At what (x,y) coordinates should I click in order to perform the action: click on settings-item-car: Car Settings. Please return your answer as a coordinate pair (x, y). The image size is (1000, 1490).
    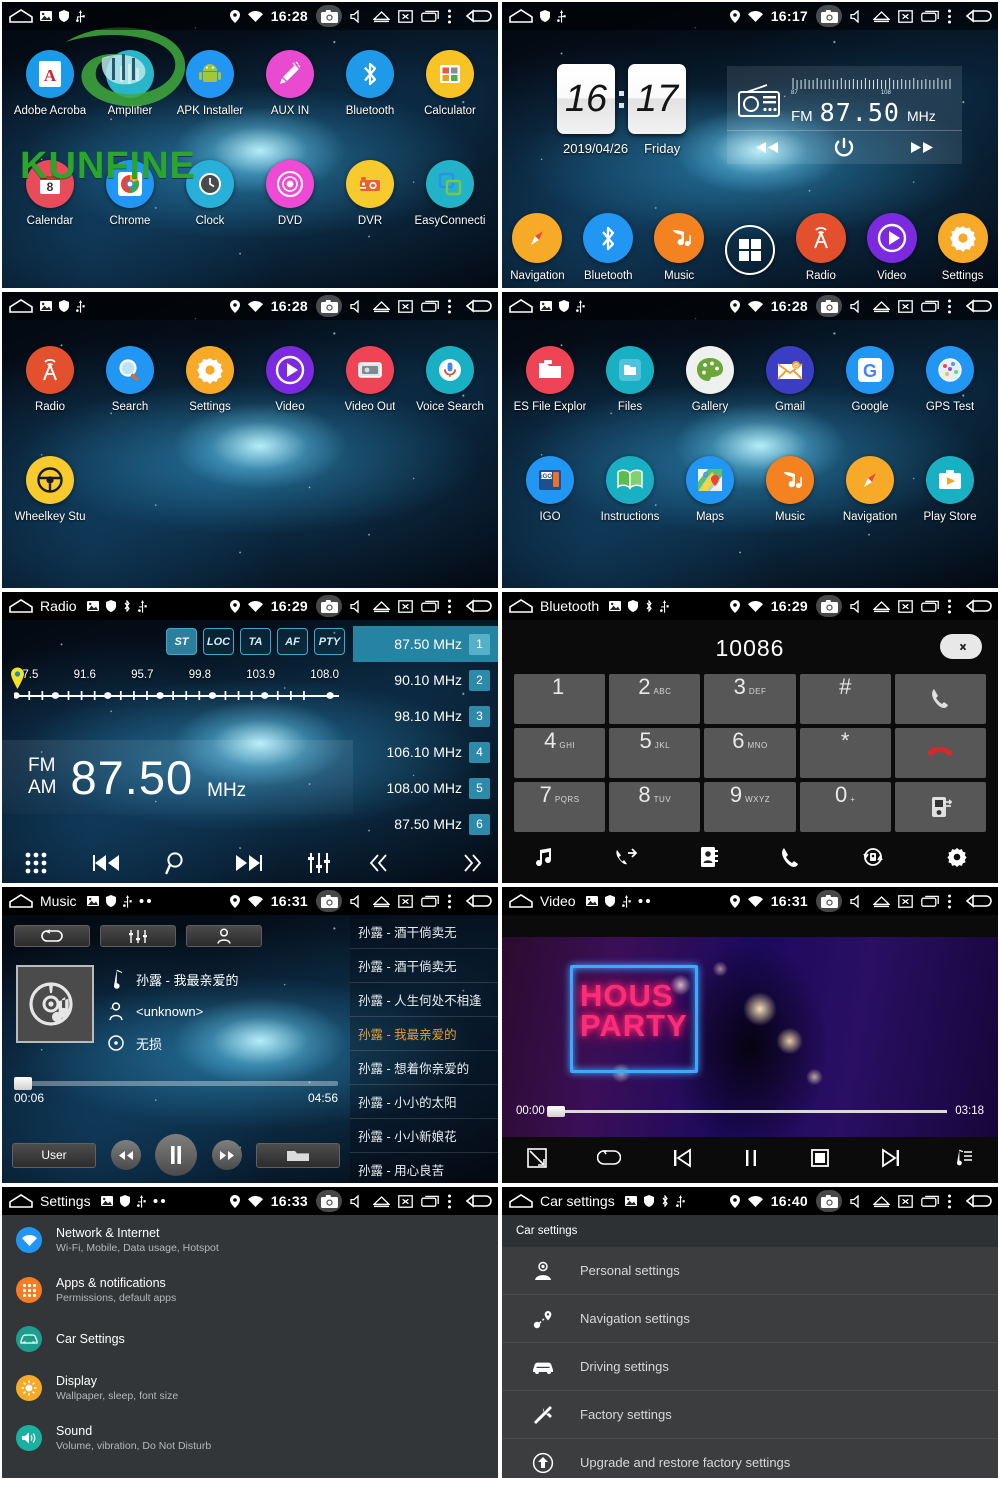
    Looking at the image, I should click on (250, 1339).